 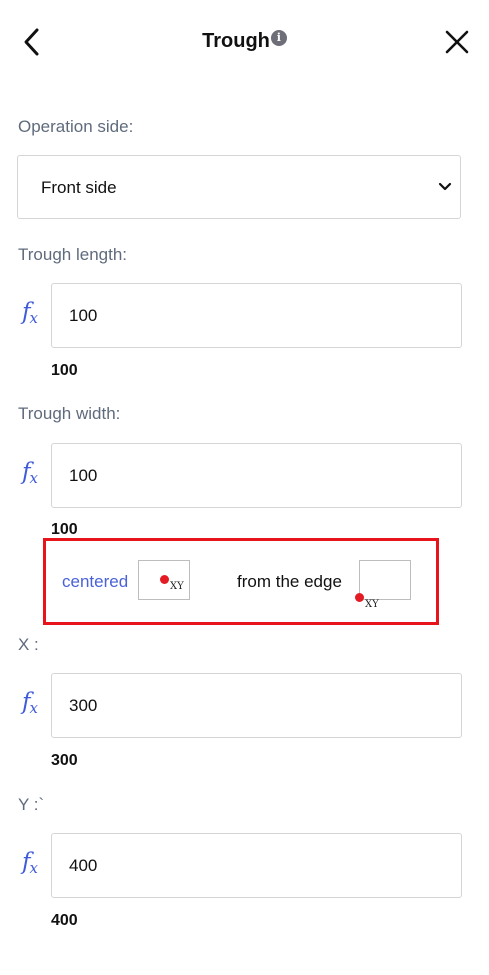 What do you see at coordinates (64, 370) in the screenshot?
I see `trough-length-result: 100` at bounding box center [64, 370].